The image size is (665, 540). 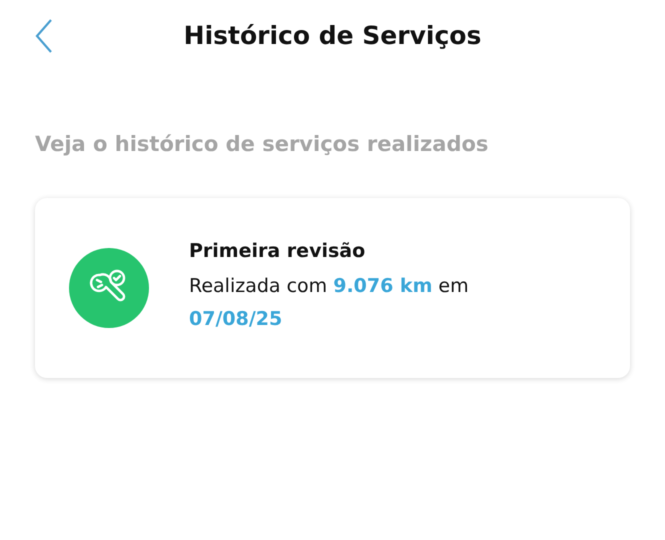 What do you see at coordinates (277, 251) in the screenshot?
I see `service-title: Primeira revisão` at bounding box center [277, 251].